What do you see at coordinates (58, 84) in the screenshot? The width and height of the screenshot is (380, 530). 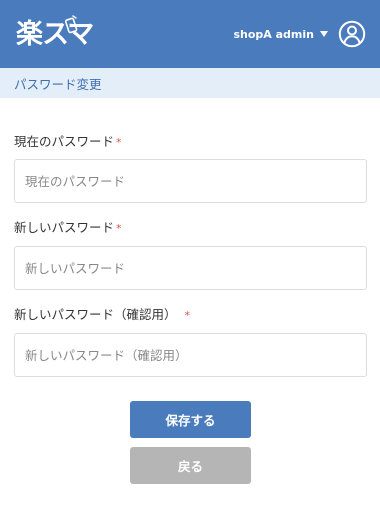 I see `page-title: パスワード変更` at bounding box center [58, 84].